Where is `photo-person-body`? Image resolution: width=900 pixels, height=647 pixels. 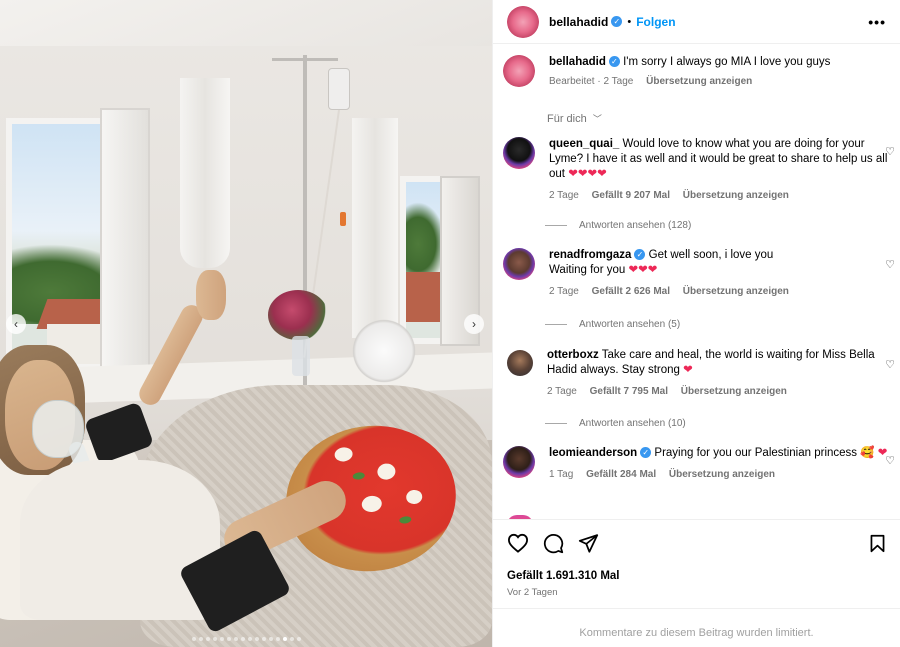 photo-person-body is located at coordinates (120, 540).